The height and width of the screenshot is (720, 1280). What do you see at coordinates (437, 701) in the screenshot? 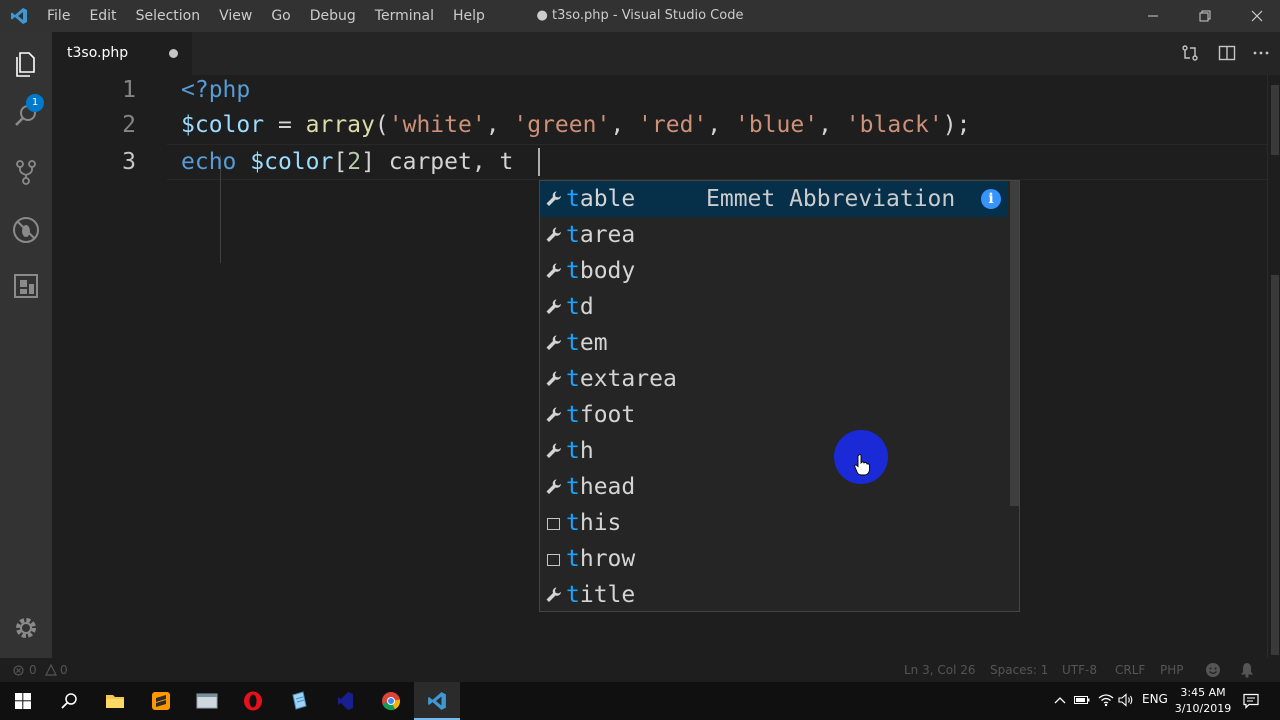
I see `taskbar-vscode` at bounding box center [437, 701].